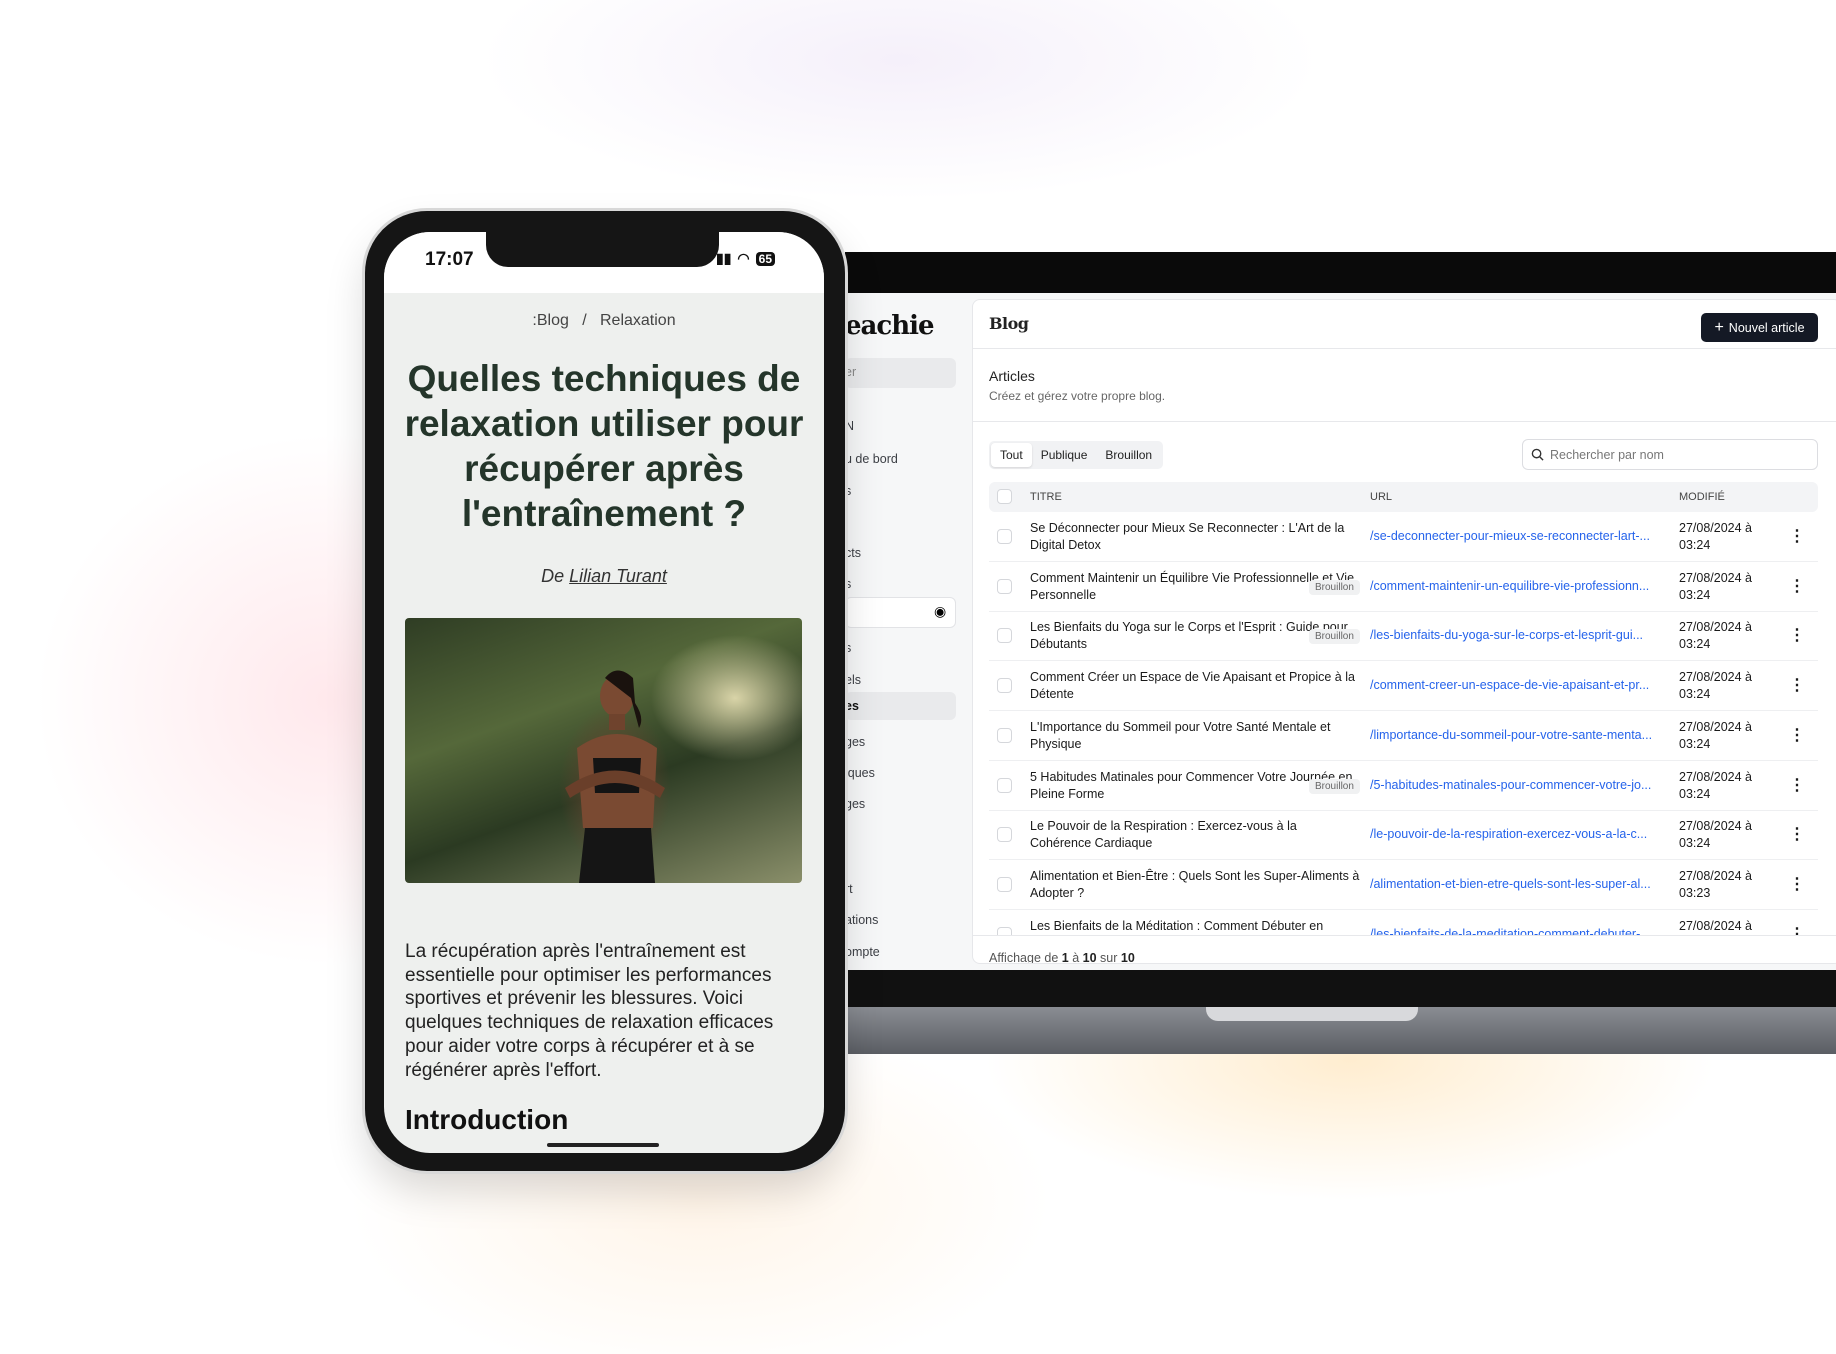 The width and height of the screenshot is (1836, 1354). Describe the element at coordinates (900, 373) in the screenshot. I see `sidebar-search: er` at that location.